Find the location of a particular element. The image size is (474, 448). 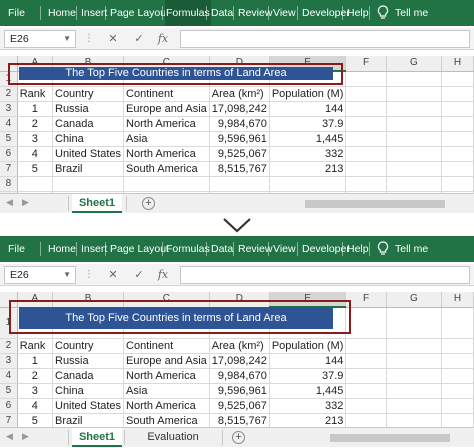

column-header: G is located at coordinates (414, 300).